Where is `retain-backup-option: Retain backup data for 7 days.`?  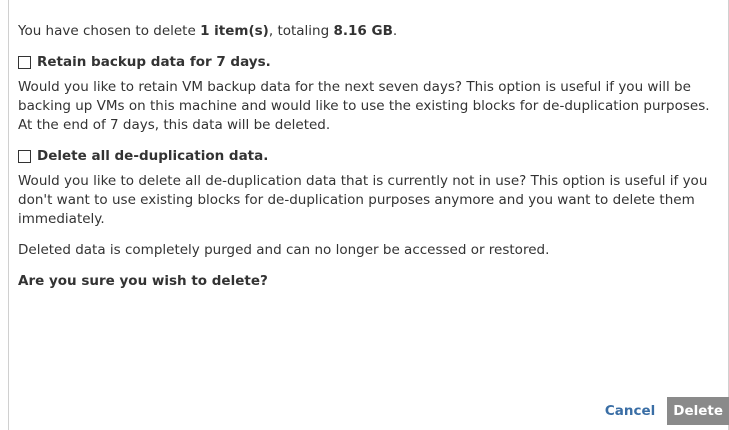
retain-backup-option: Retain backup data for 7 days. is located at coordinates (368, 62).